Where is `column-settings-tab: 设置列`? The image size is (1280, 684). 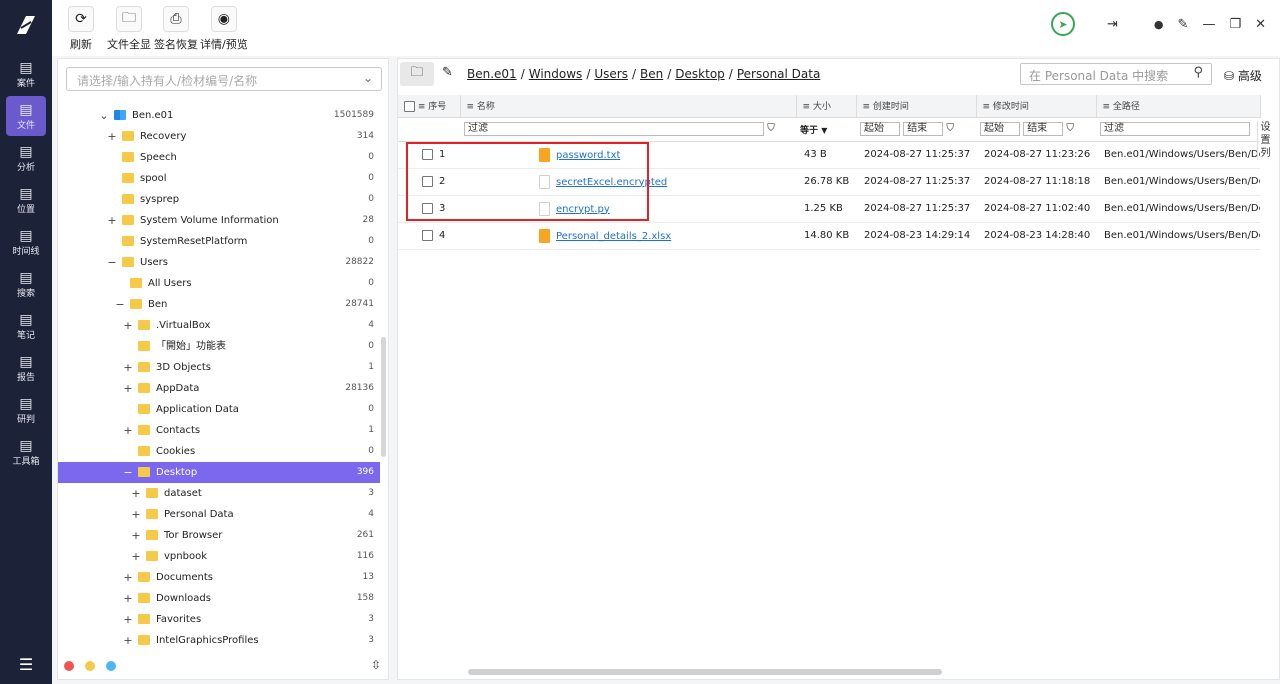 column-settings-tab: 设置列 is located at coordinates (1264, 140).